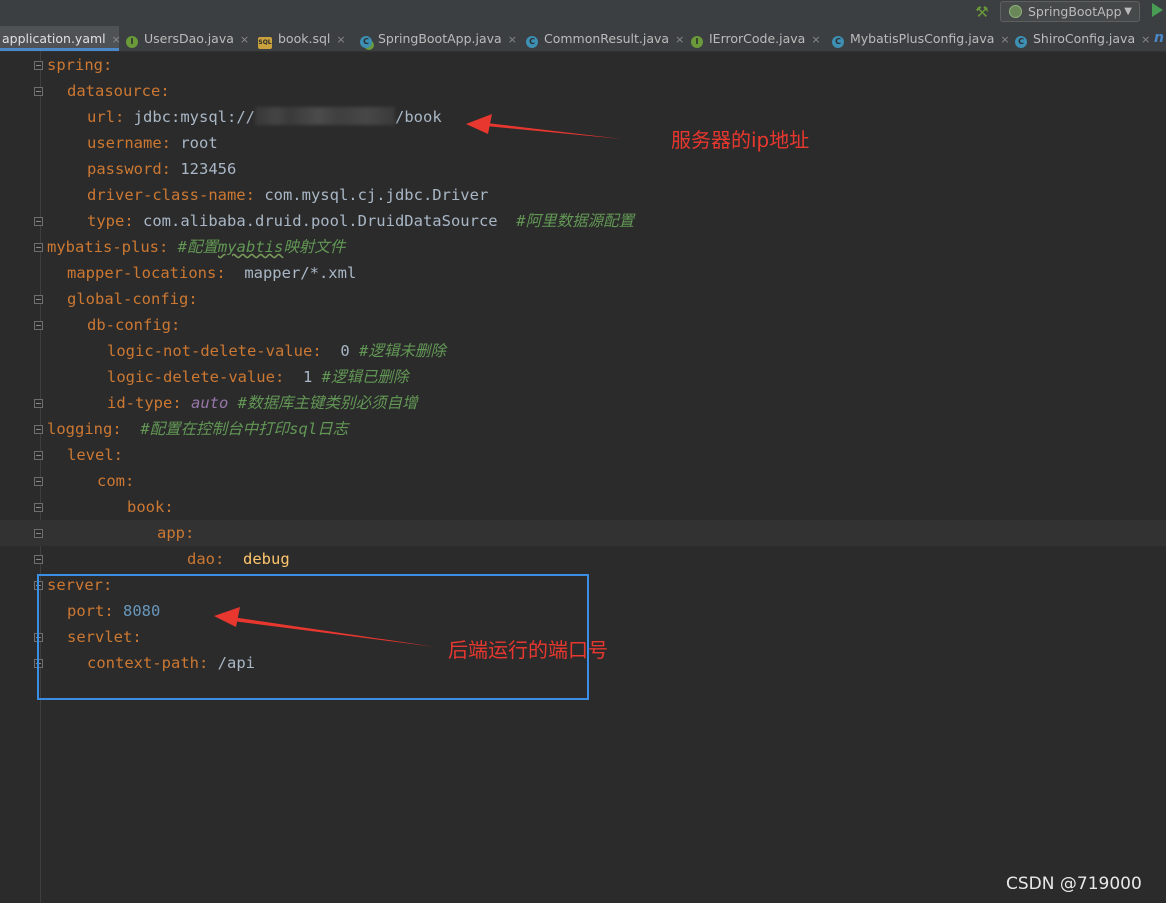 This screenshot has height=903, width=1166. I want to click on arrow-to-url, so click(546, 127).